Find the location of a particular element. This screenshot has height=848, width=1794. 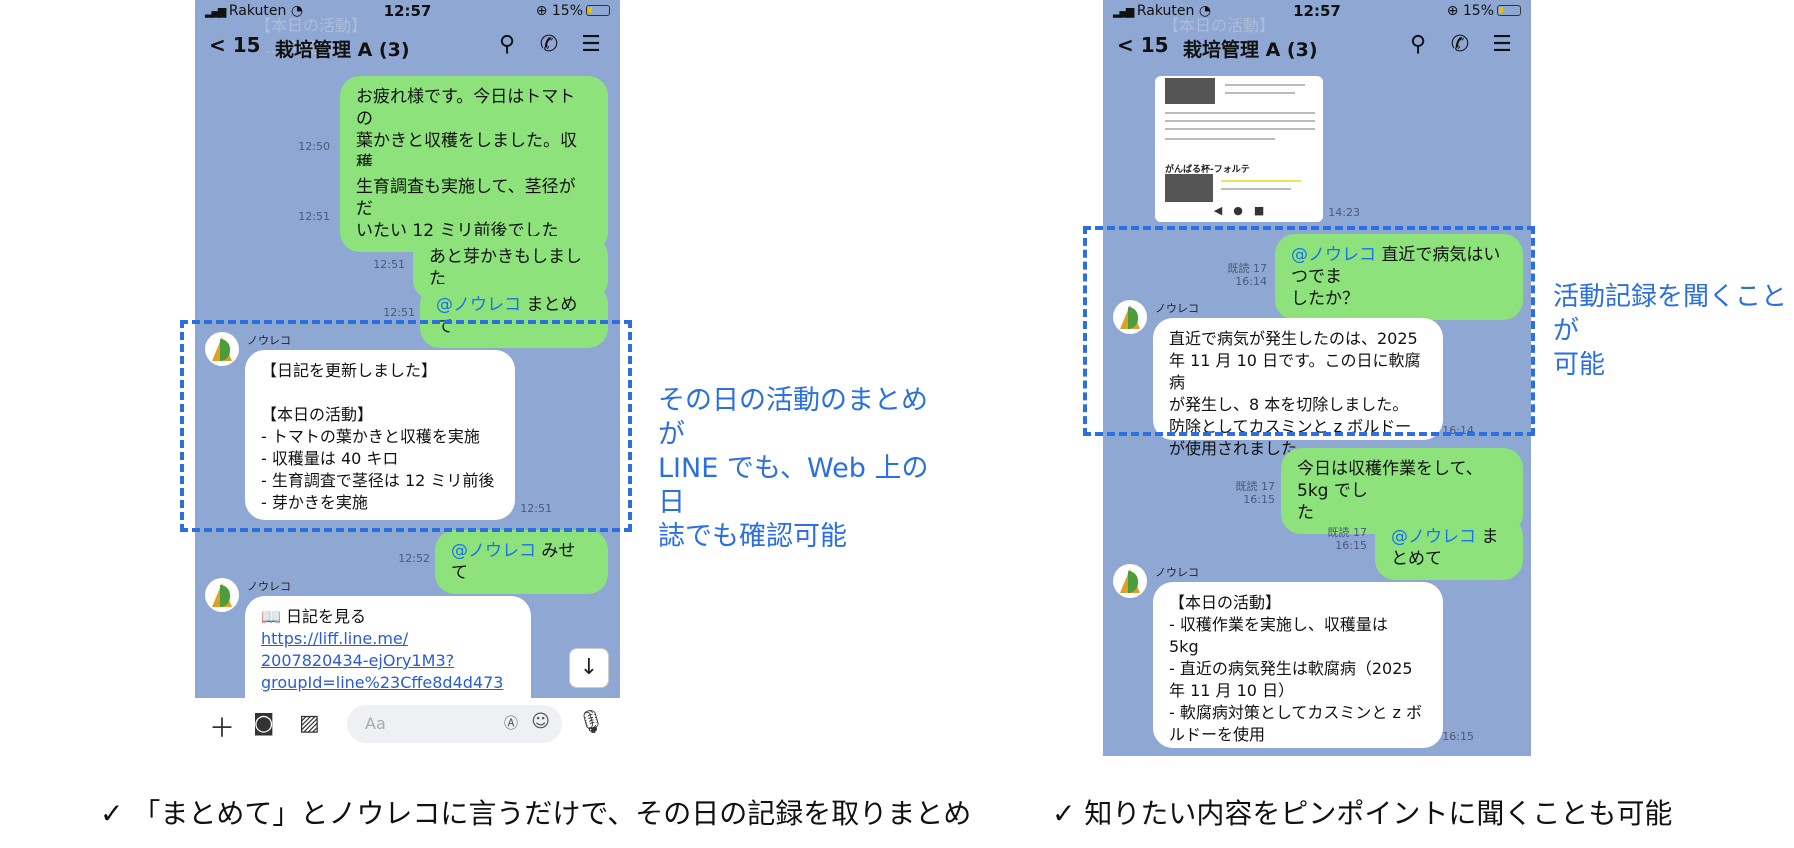

right-caption: ✓ 知りたい内容をピンポイントに聞くことも可能 is located at coordinates (1362, 813).